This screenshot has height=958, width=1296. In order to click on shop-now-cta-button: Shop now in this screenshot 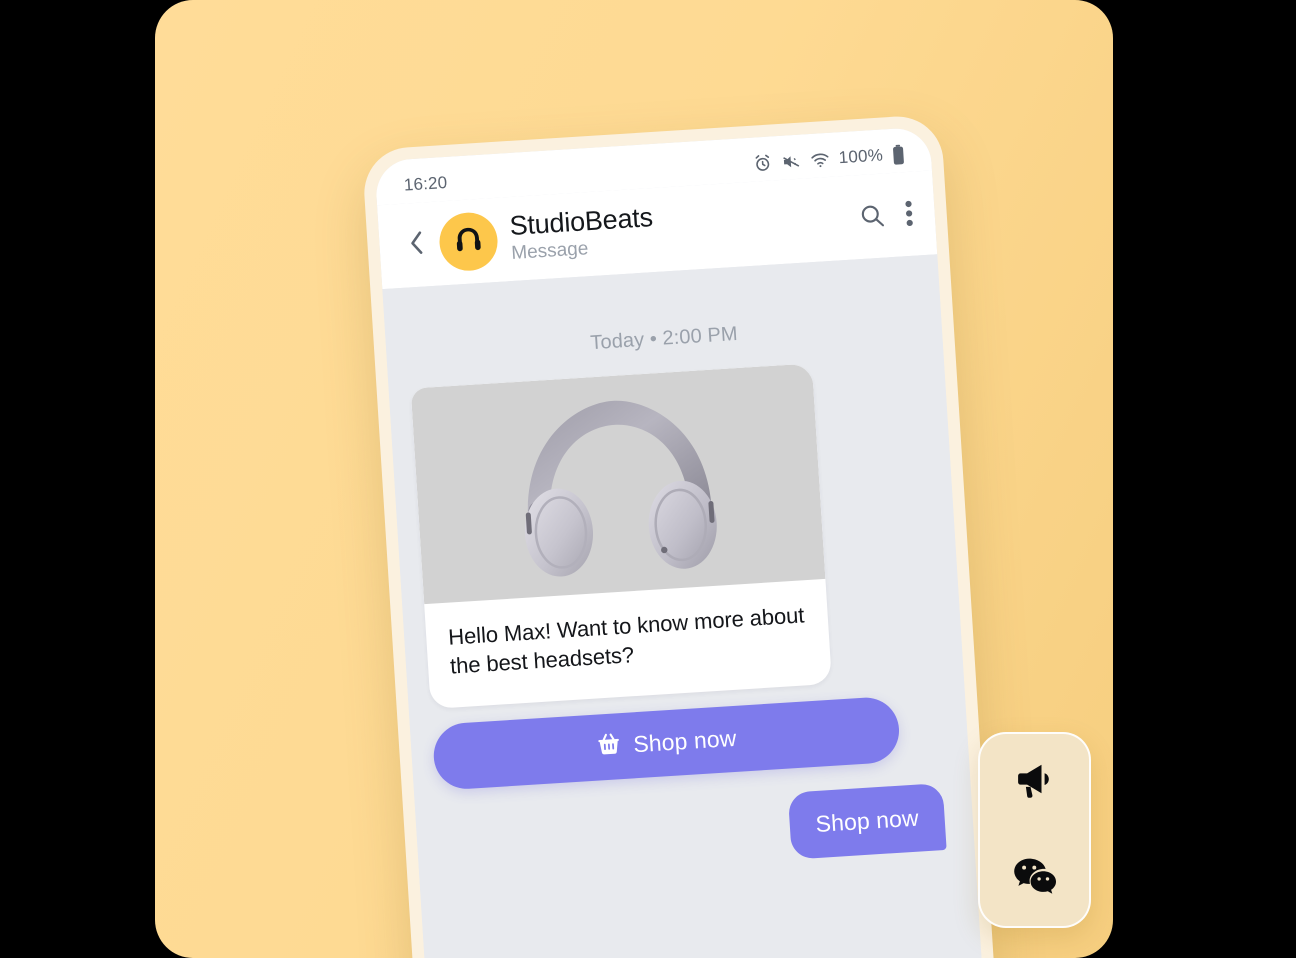, I will do `click(666, 743)`.